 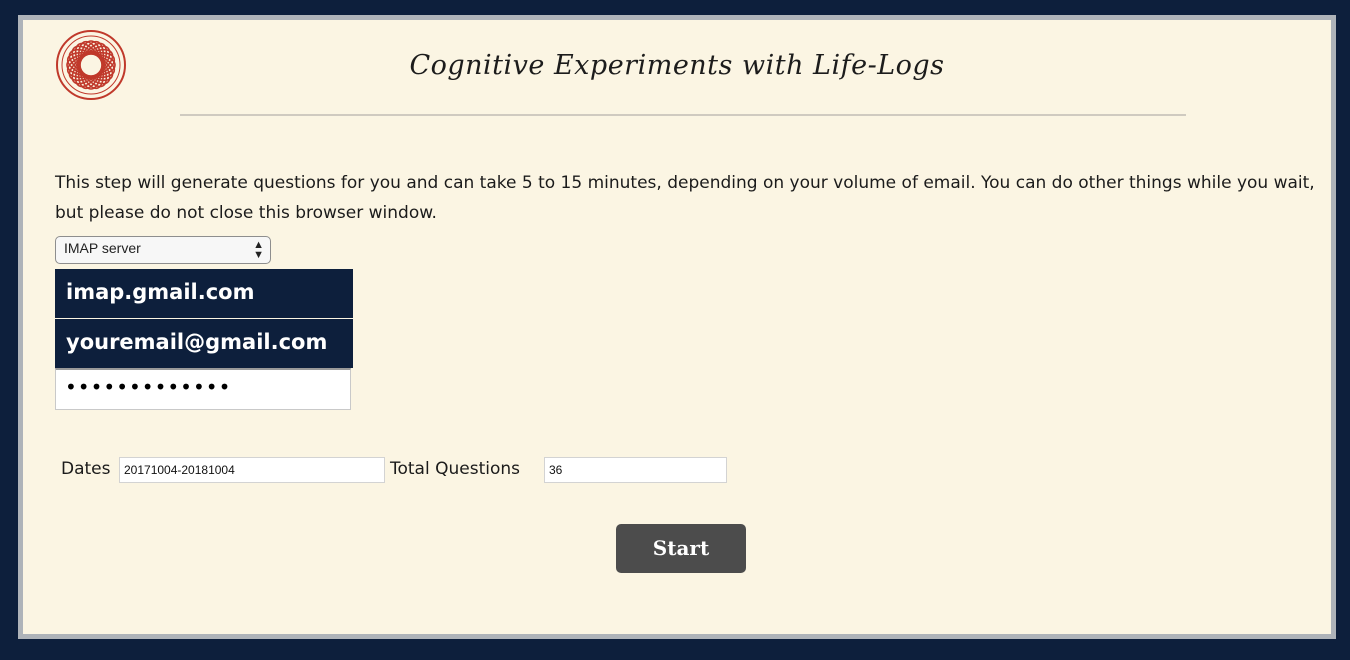 I want to click on password-input: •••••••••••••, so click(x=203, y=389).